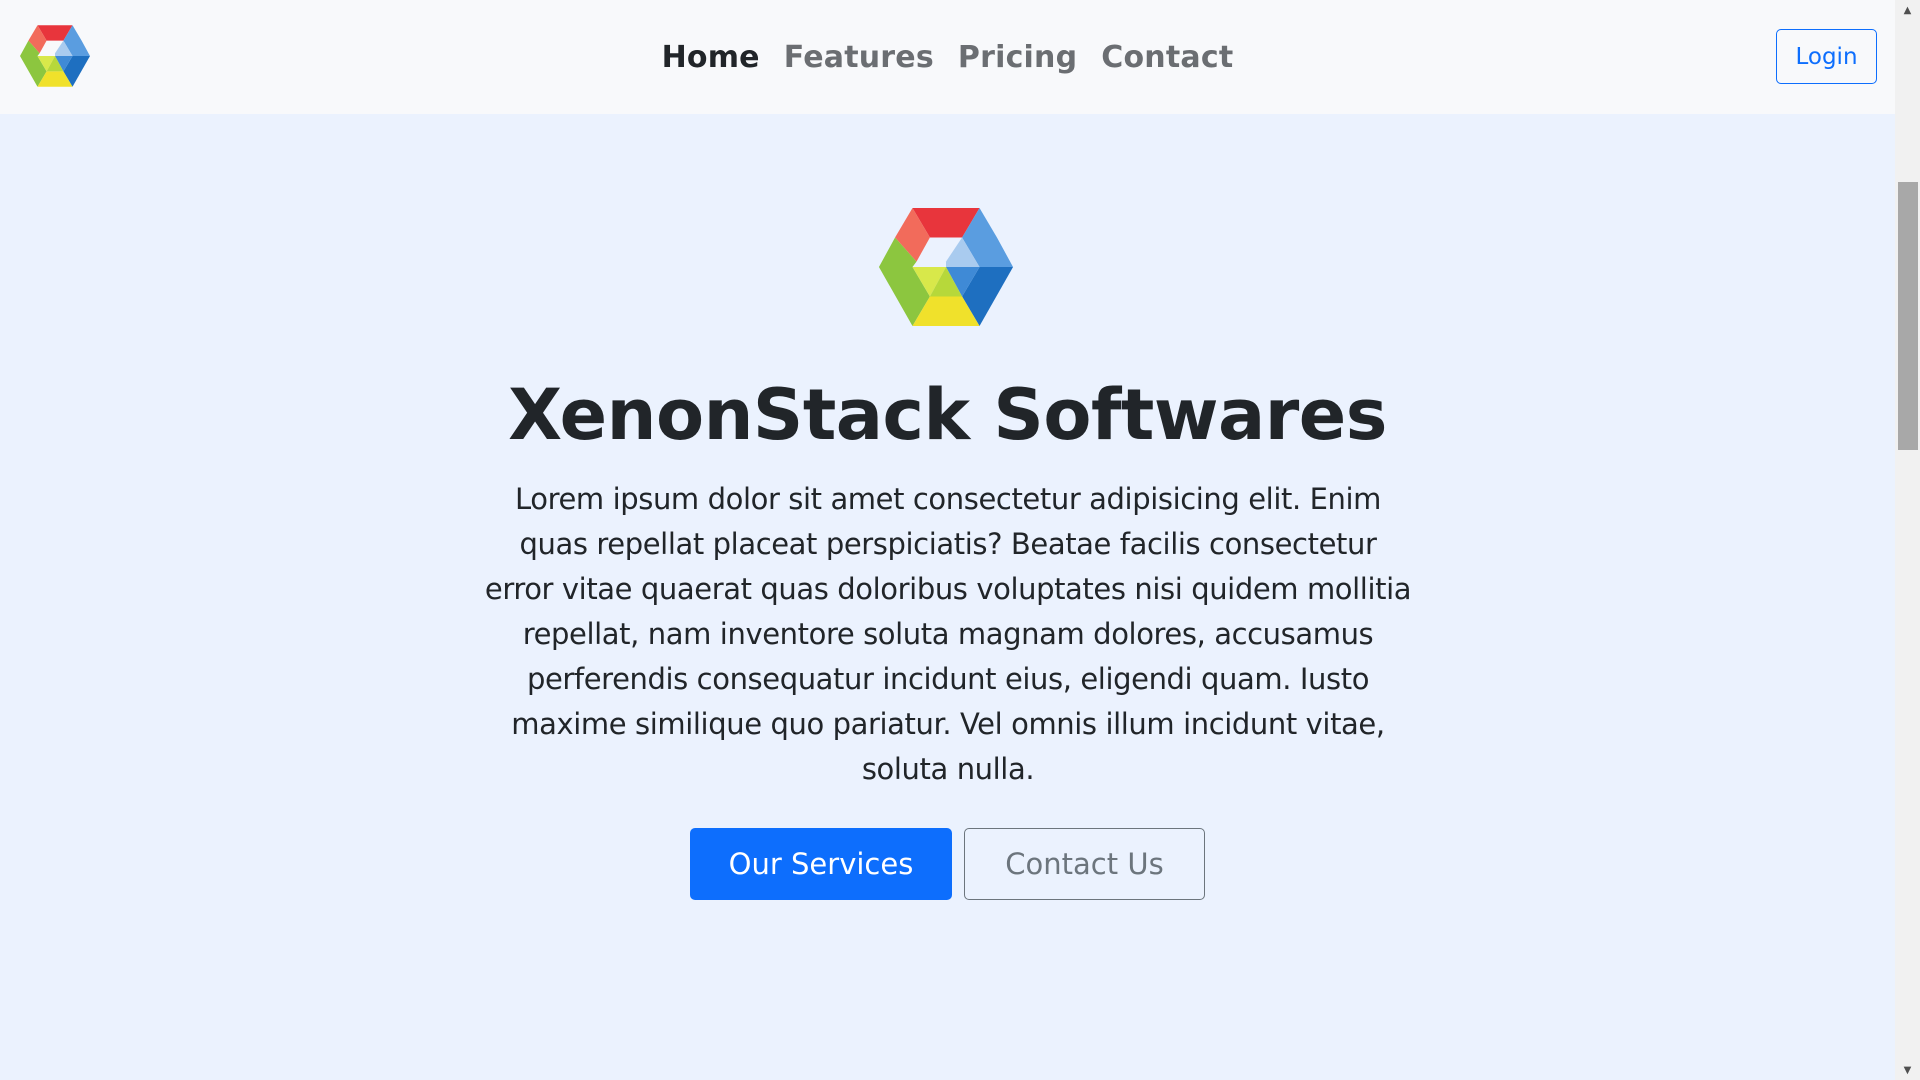  What do you see at coordinates (1907, 10) in the screenshot?
I see `scroll-up-arrow-icon: ▲` at bounding box center [1907, 10].